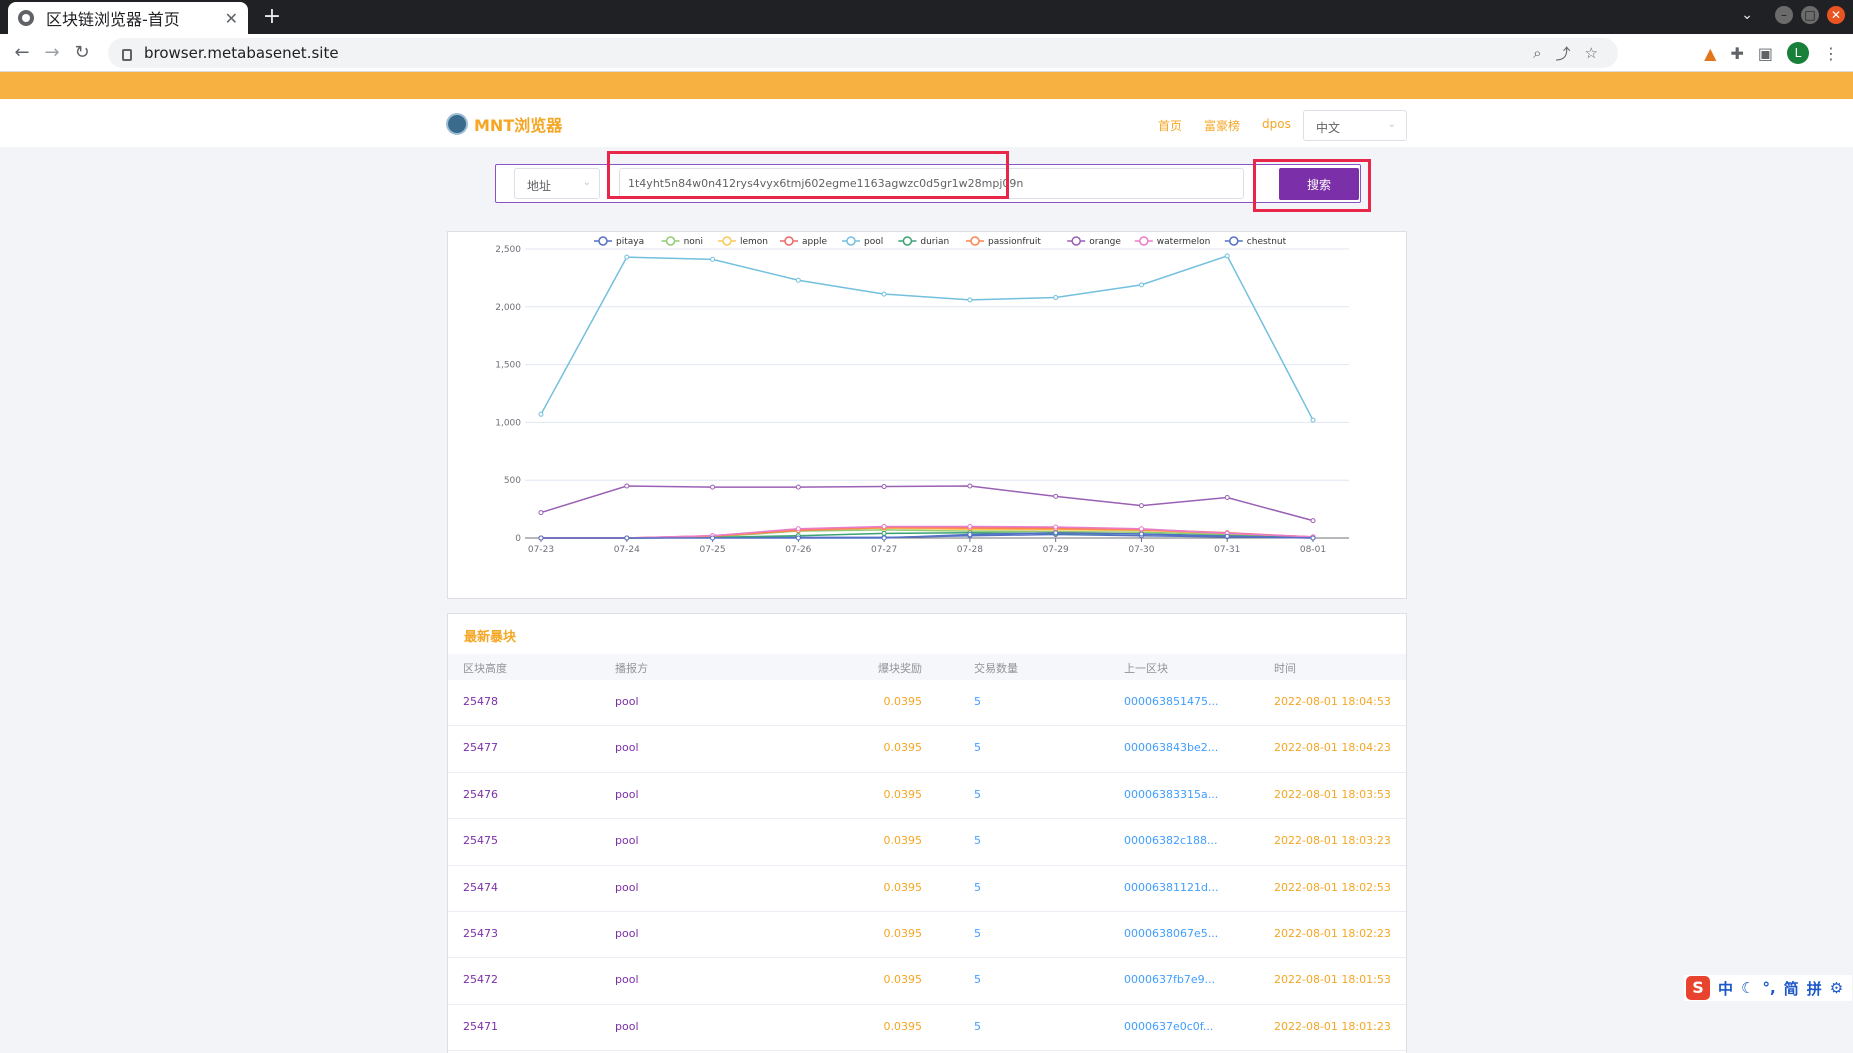 Image resolution: width=1853 pixels, height=1053 pixels. Describe the element at coordinates (1725, 988) in the screenshot. I see `ime-chinese-mode: 中` at that location.